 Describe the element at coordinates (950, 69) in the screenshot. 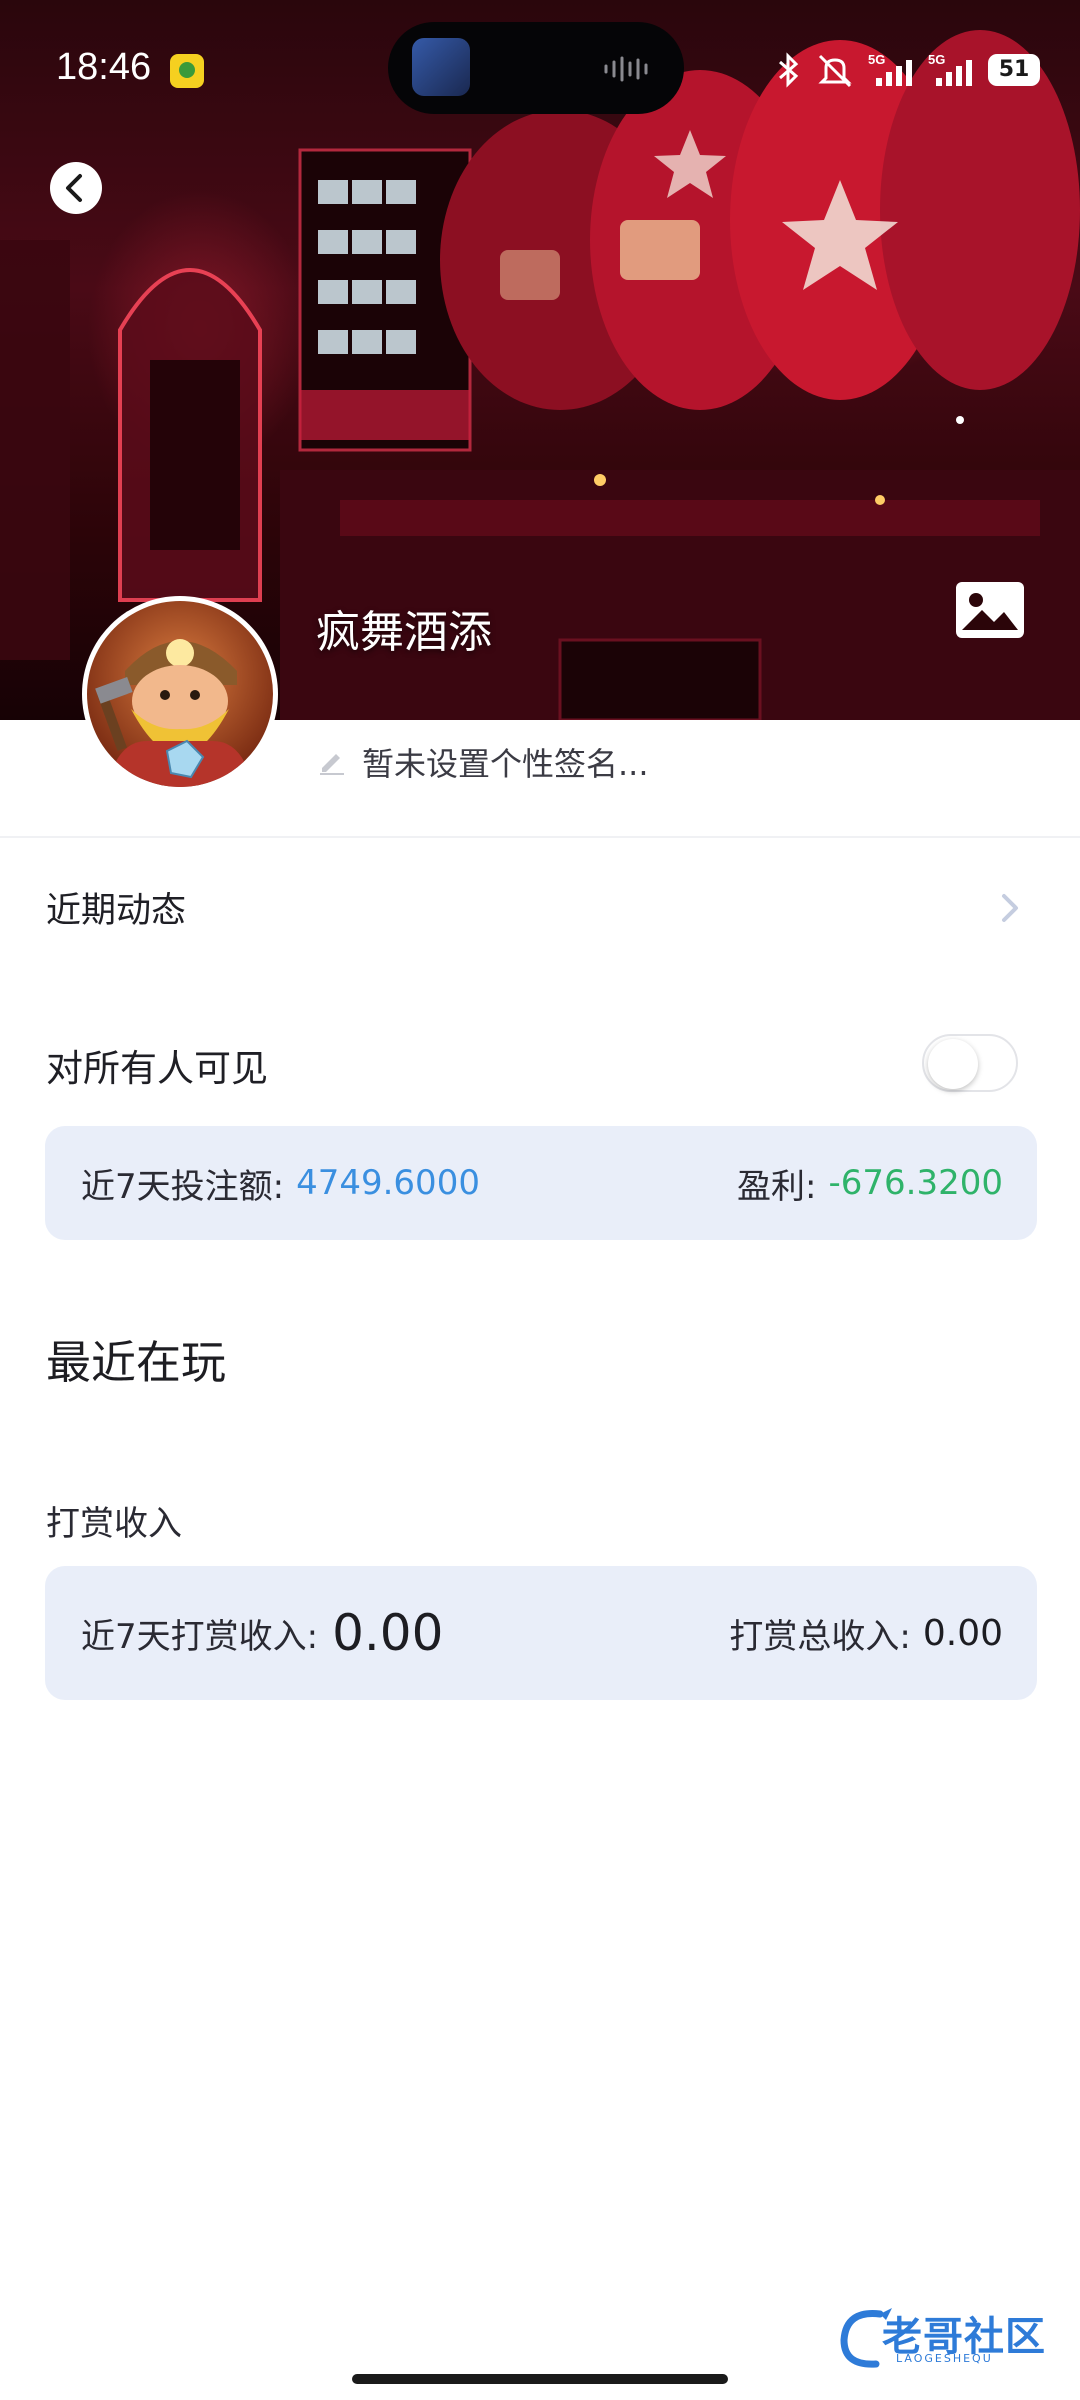

I see `signal-icon-2: 5G` at that location.